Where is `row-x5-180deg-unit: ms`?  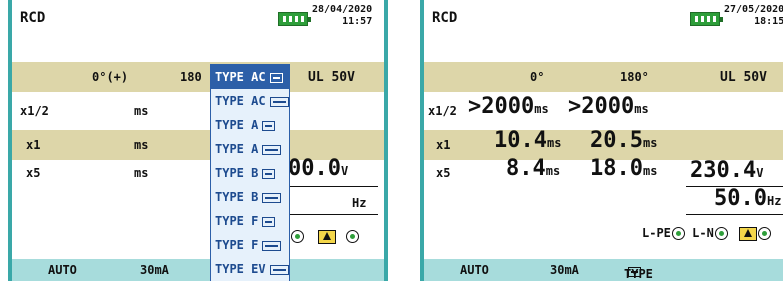 row-x5-180deg-unit: ms is located at coordinates (650, 171).